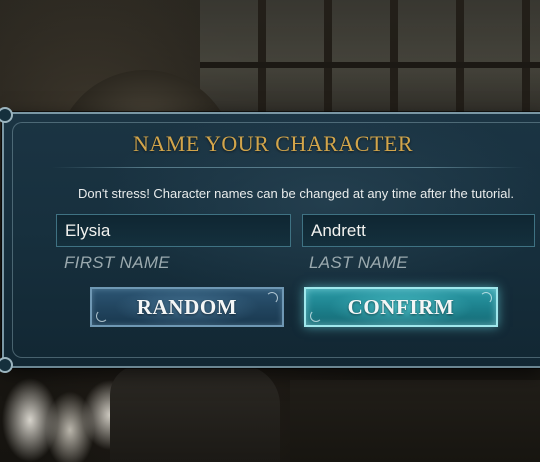 Image resolution: width=540 pixels, height=462 pixels. What do you see at coordinates (288, 167) in the screenshot?
I see `title-divider` at bounding box center [288, 167].